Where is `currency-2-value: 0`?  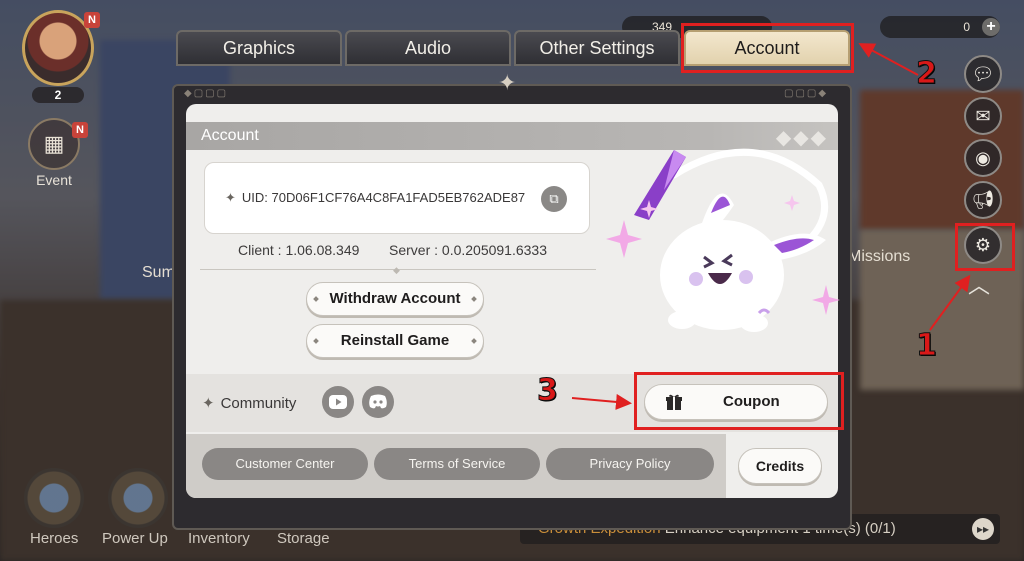 currency-2-value: 0 is located at coordinates (966, 27).